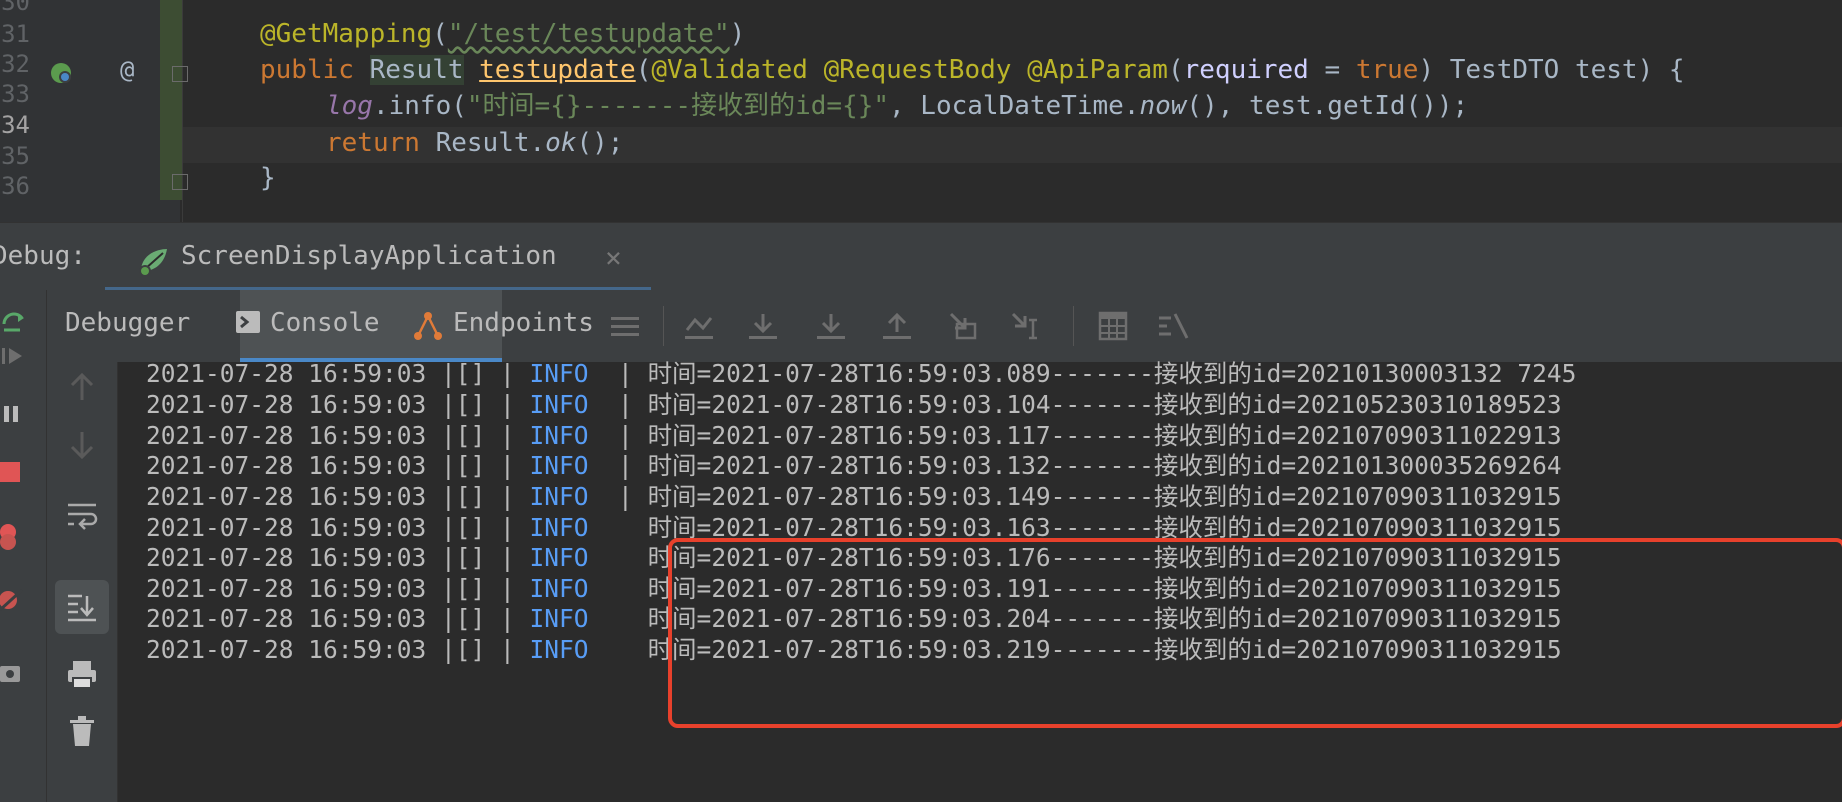 Image resolution: width=1842 pixels, height=802 pixels. I want to click on scroll-to-end-icon, so click(82, 607).